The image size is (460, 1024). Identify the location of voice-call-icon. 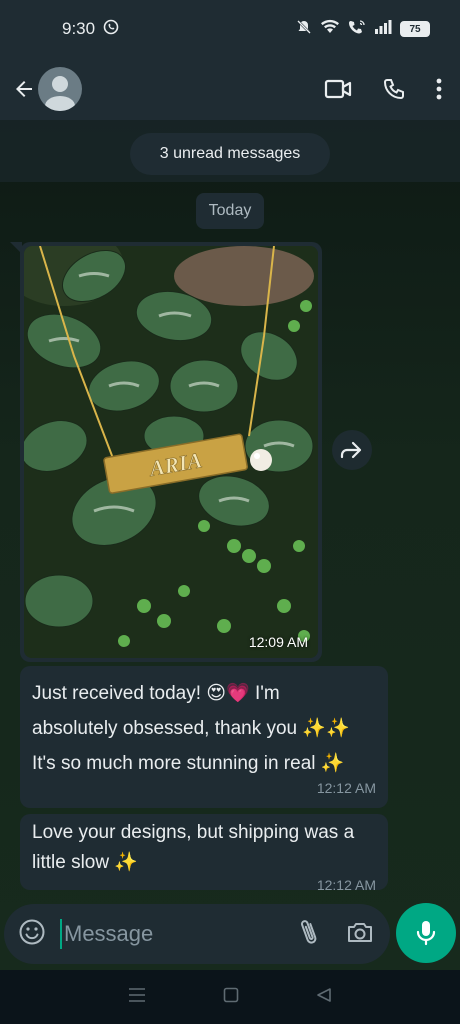
(394, 89).